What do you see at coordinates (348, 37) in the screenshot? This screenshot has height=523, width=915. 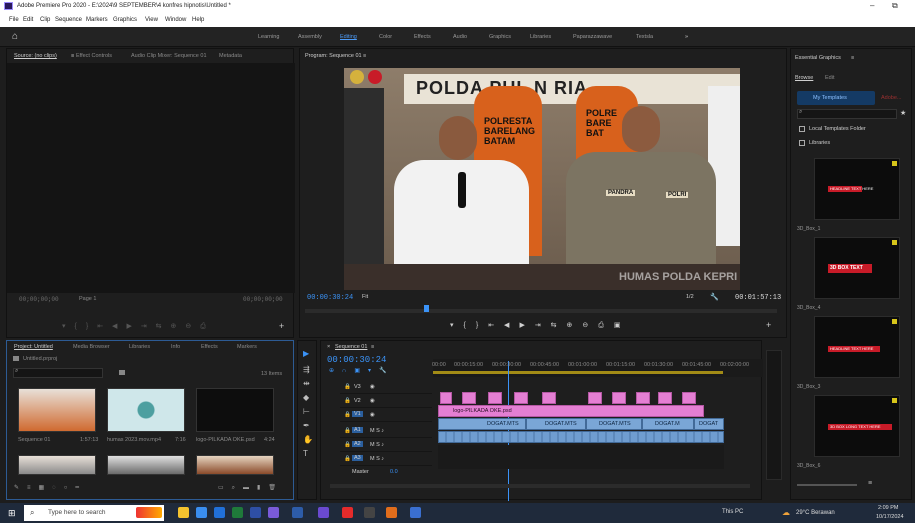 I see `workspace-editing: Editing` at bounding box center [348, 37].